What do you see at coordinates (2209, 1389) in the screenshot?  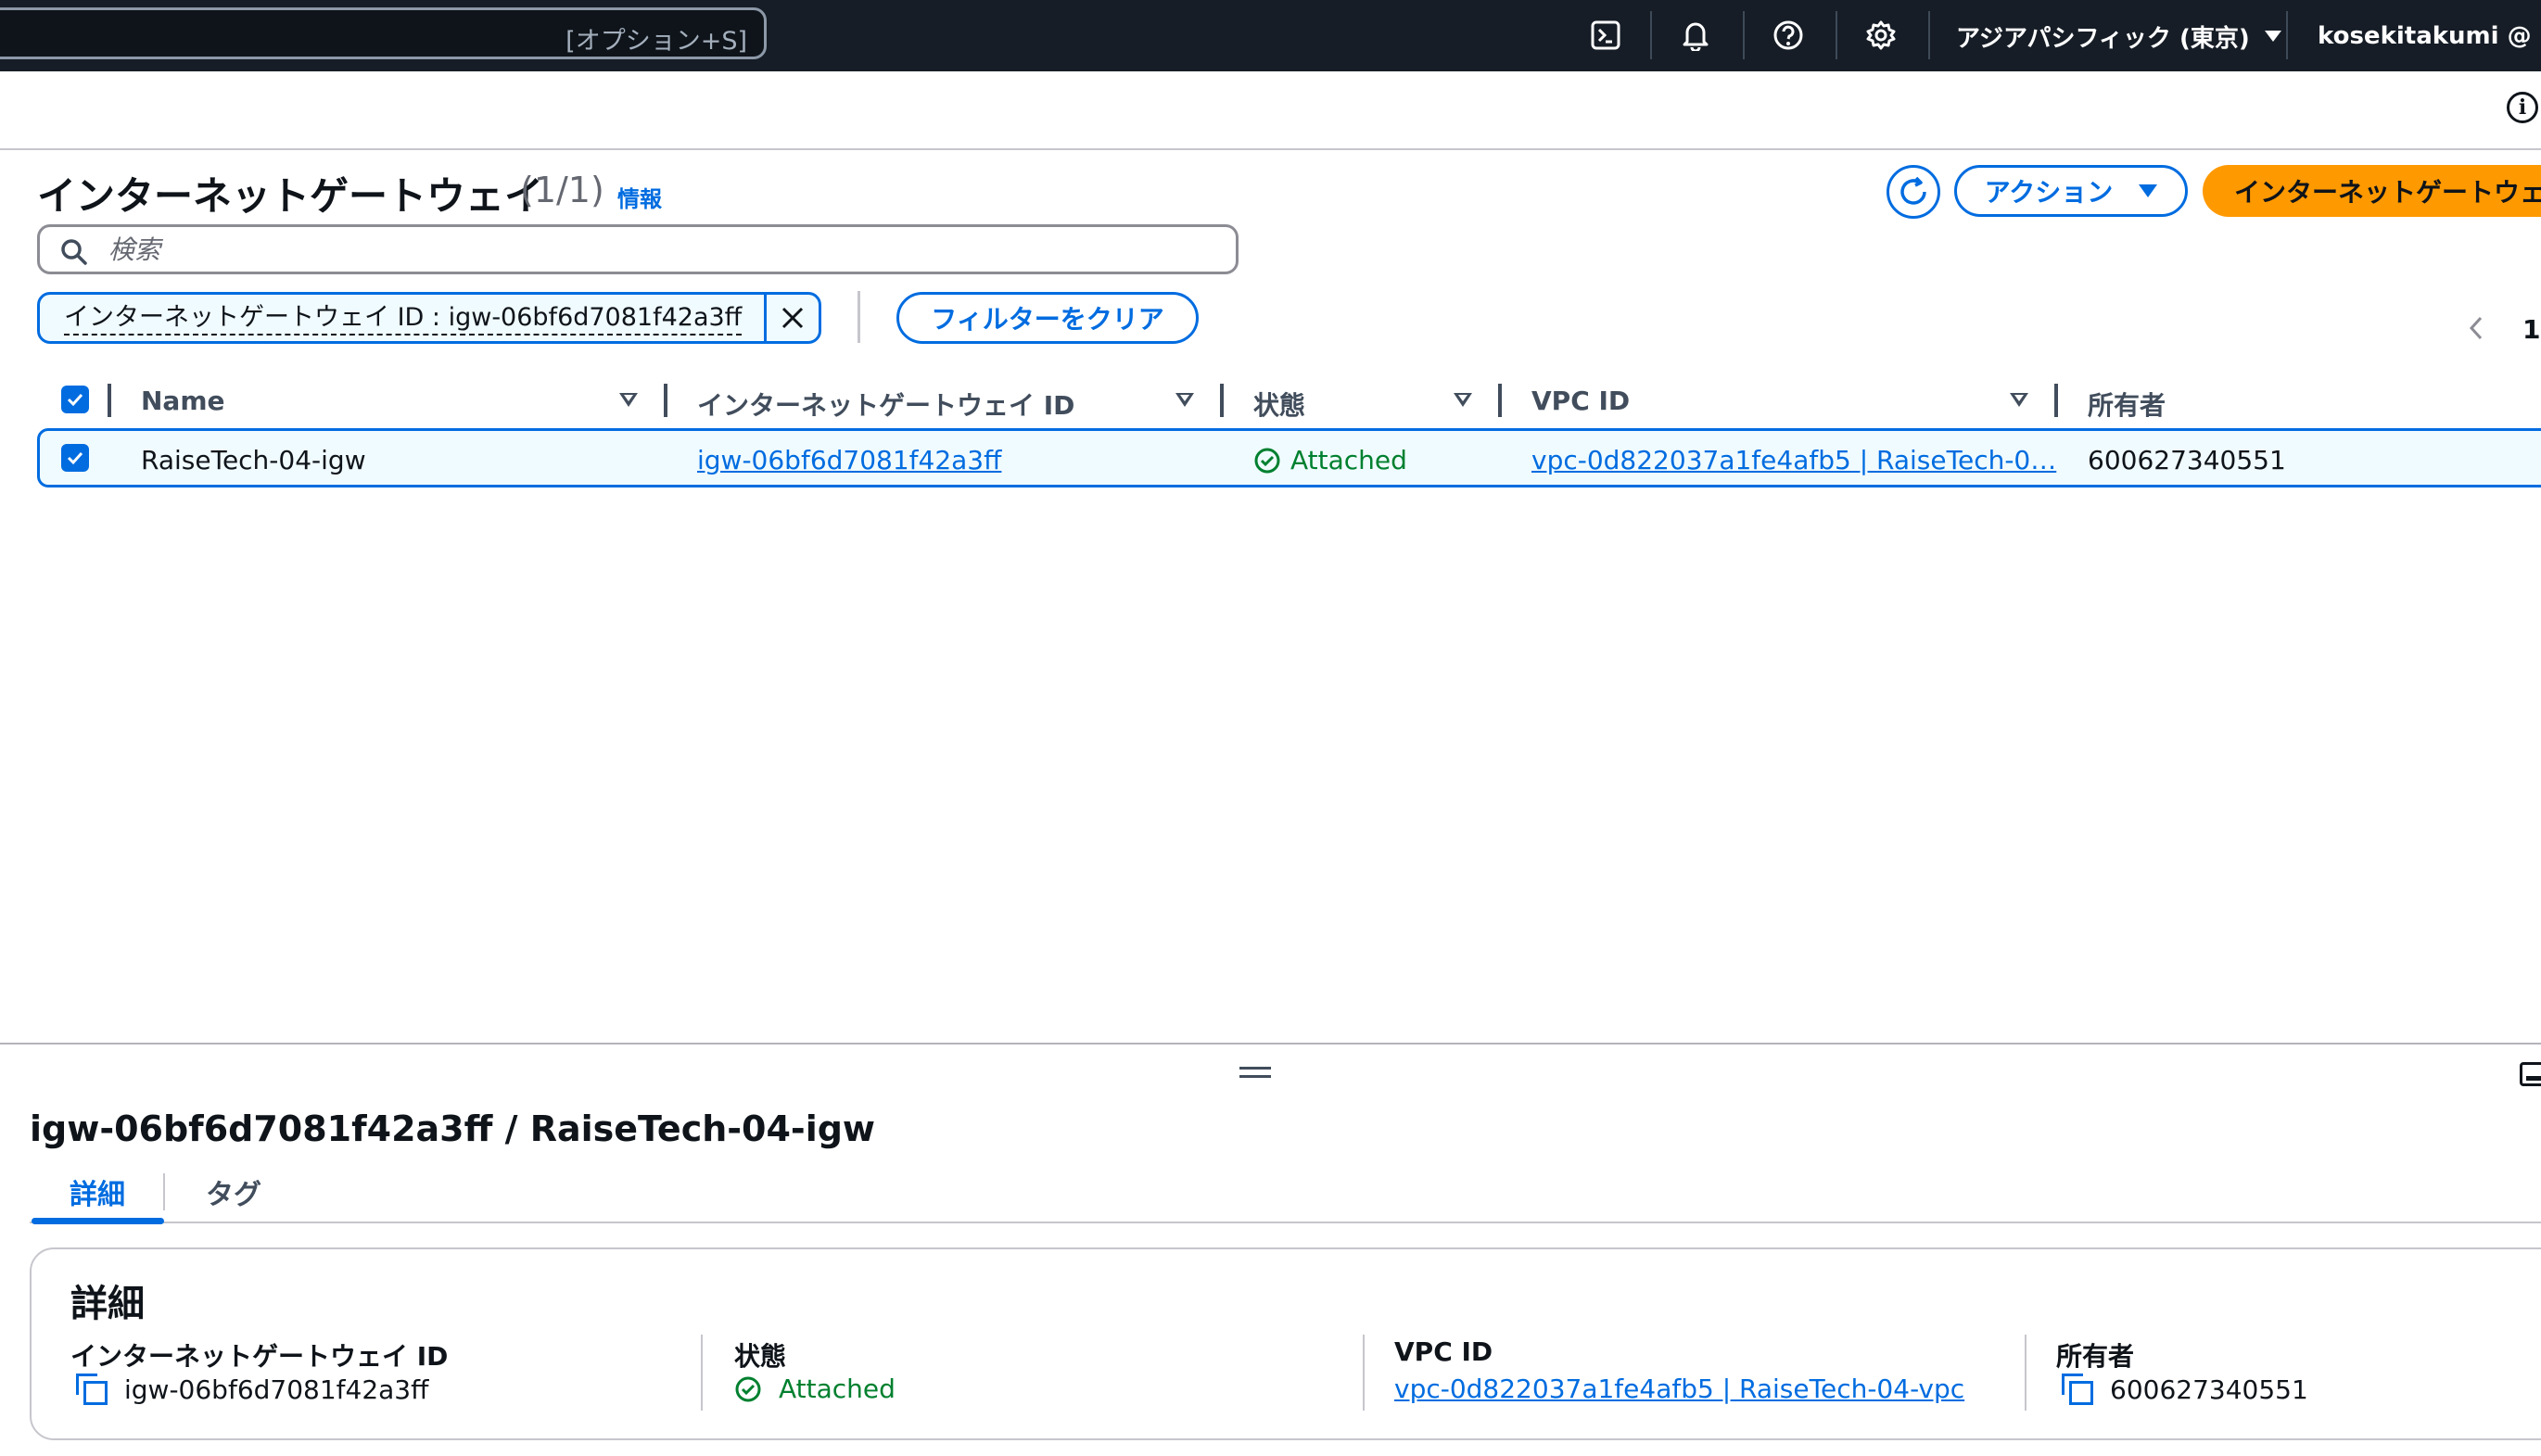 I see `owner-value: 600627340551` at bounding box center [2209, 1389].